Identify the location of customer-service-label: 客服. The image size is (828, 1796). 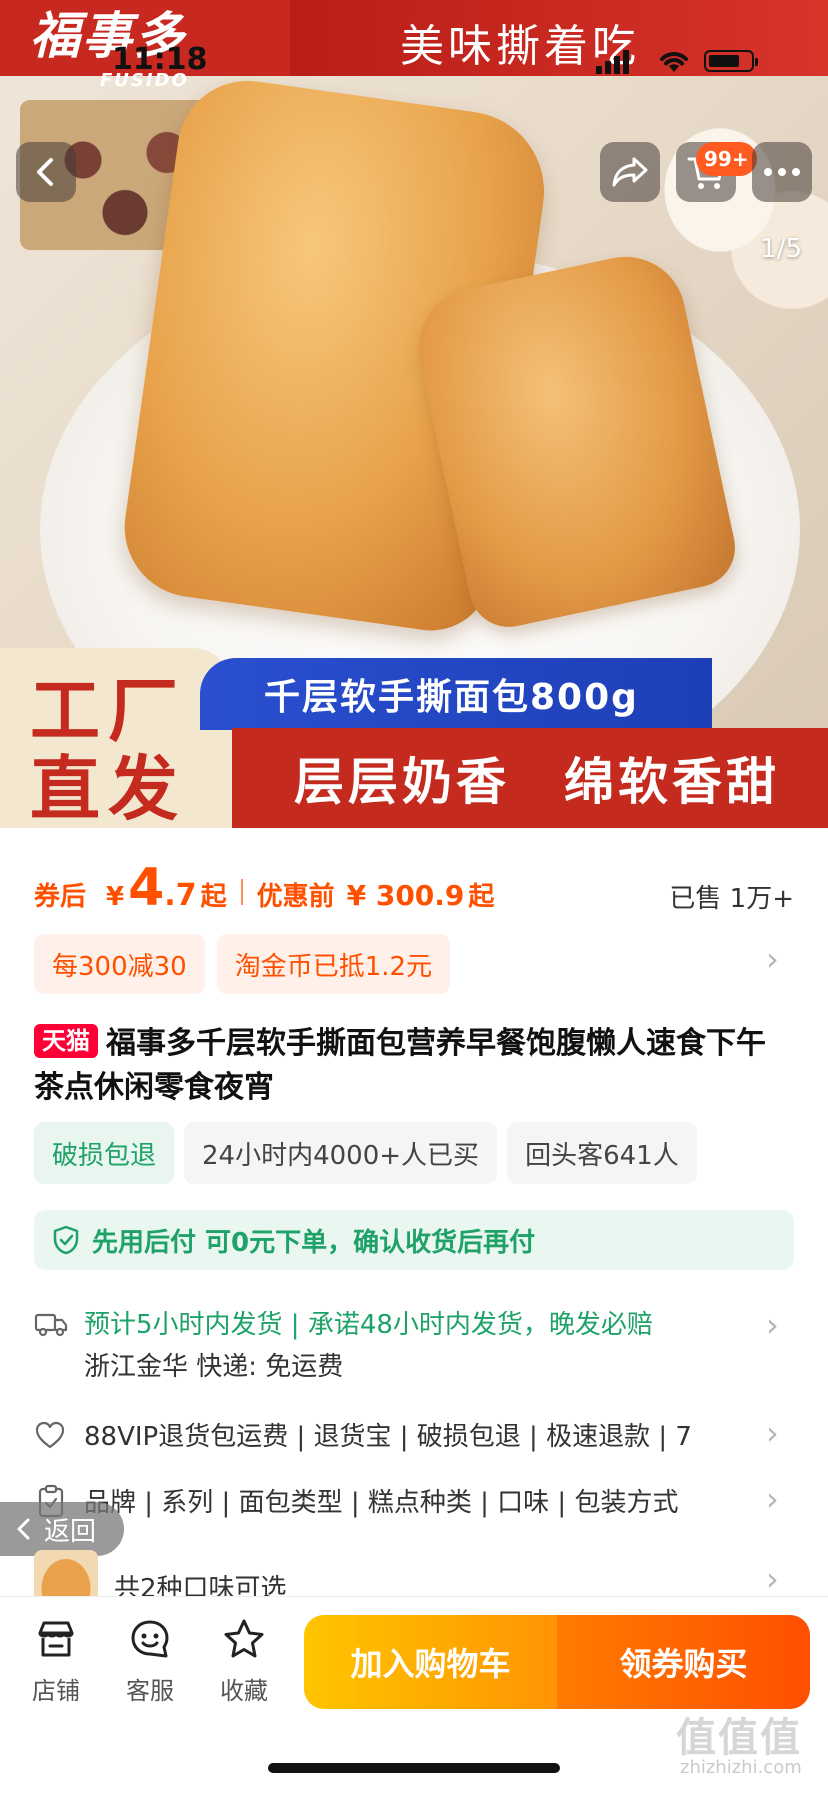
(150, 1691).